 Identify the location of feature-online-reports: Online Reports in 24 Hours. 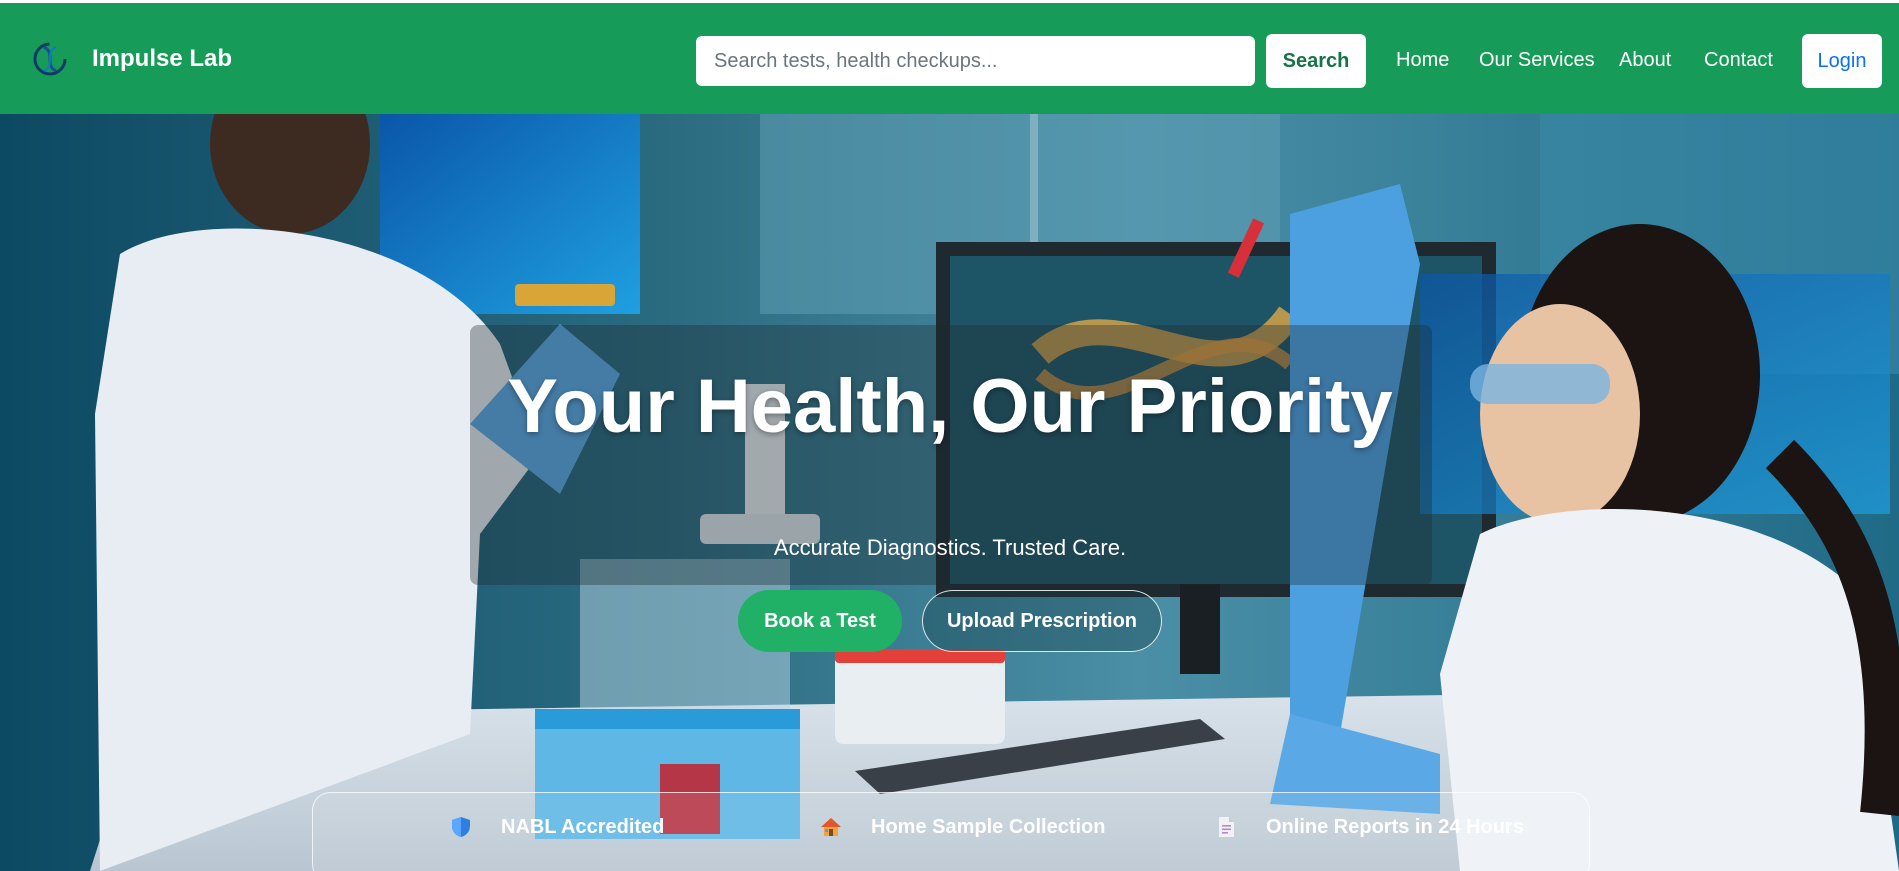
(1369, 827).